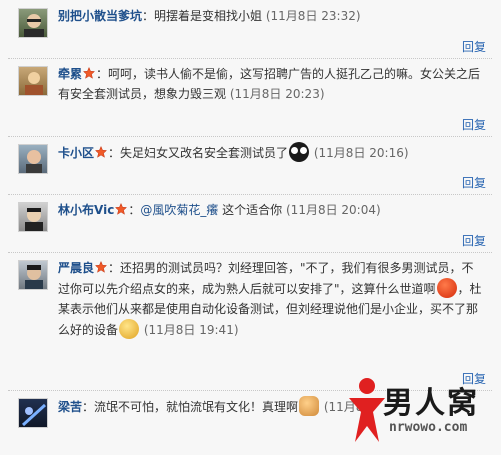 The width and height of the screenshot is (501, 455). What do you see at coordinates (190, 407) in the screenshot?
I see `comment-text: ：流氓不可怕，就怕流氓有文化！真理啊` at bounding box center [190, 407].